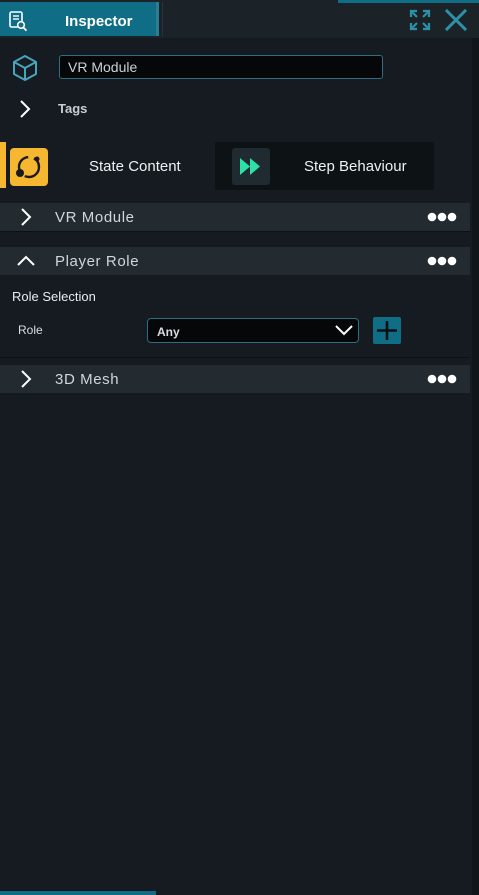 This screenshot has width=479, height=895. What do you see at coordinates (87, 379) in the screenshot?
I see `section-title: 3D Mesh` at bounding box center [87, 379].